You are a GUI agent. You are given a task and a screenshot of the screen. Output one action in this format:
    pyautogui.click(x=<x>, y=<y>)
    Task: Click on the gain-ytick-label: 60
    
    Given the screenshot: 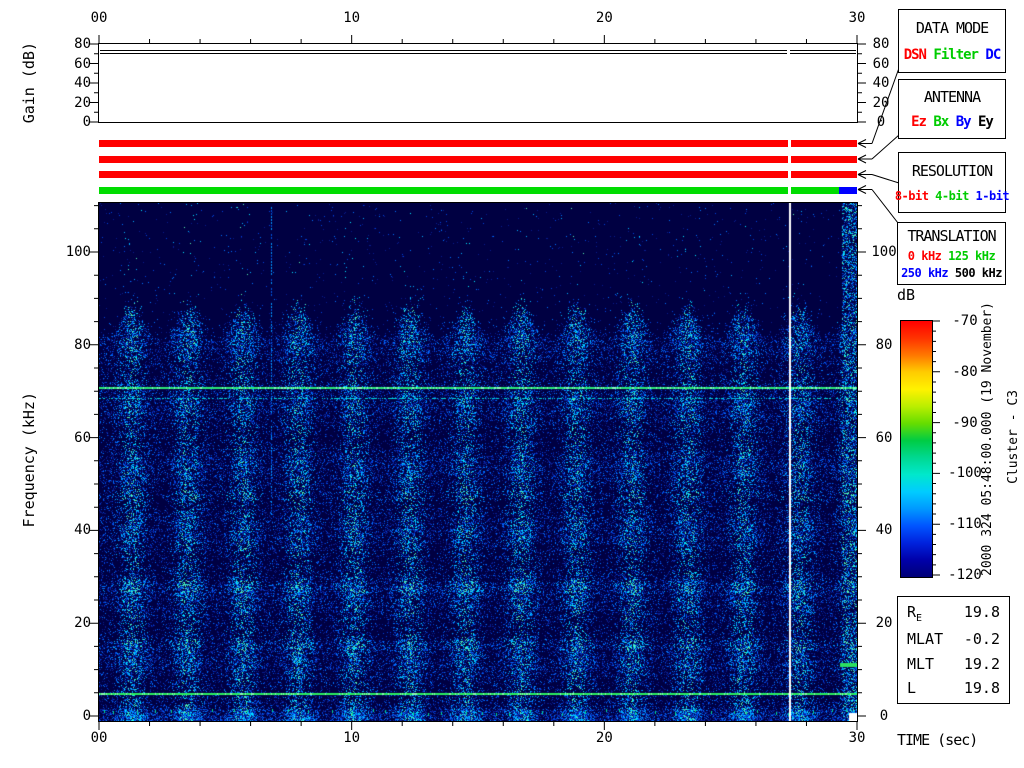 What is the action you would take?
    pyautogui.click(x=82, y=63)
    